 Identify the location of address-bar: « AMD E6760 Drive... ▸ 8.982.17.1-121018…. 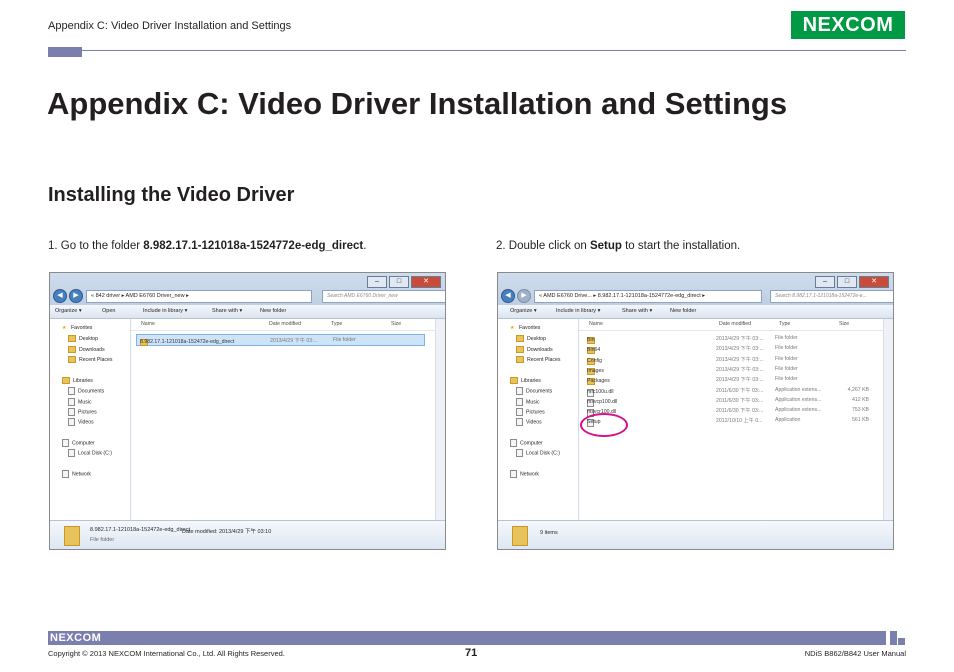
(648, 296).